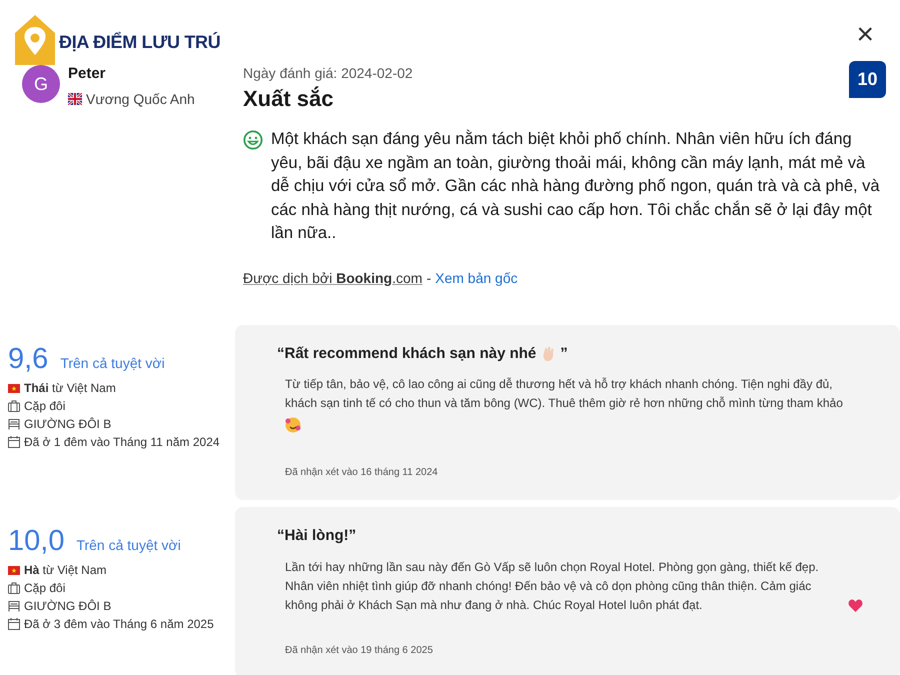  I want to click on review-date: Ngày đánh giá: 2024-02-02, so click(328, 73).